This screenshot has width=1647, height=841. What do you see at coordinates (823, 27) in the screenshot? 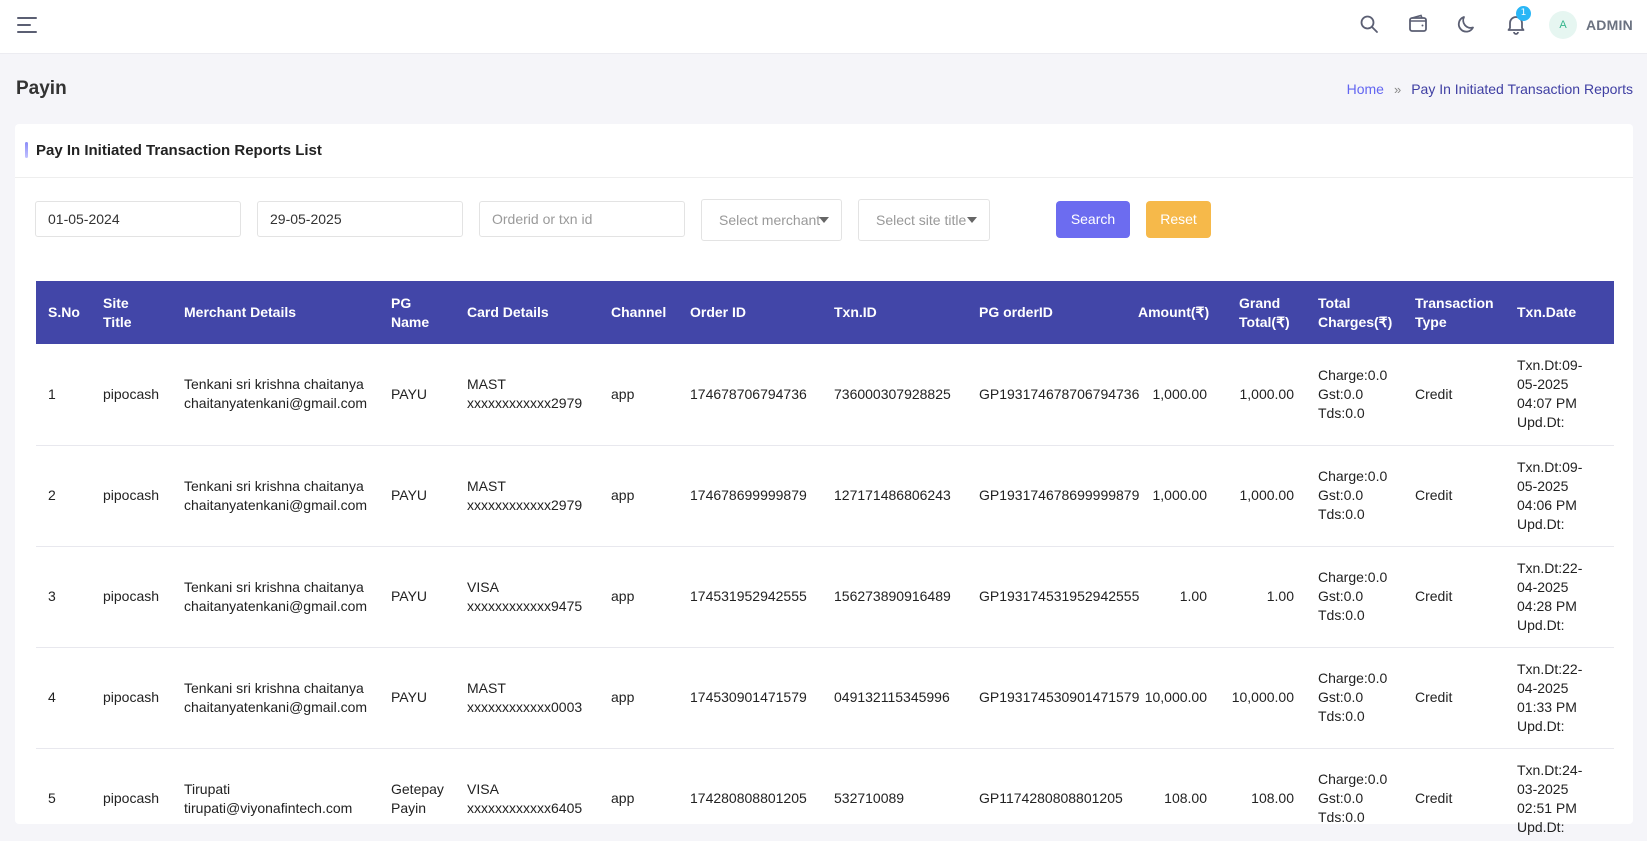
I see `top-navbar: 1 A ADMIN` at bounding box center [823, 27].